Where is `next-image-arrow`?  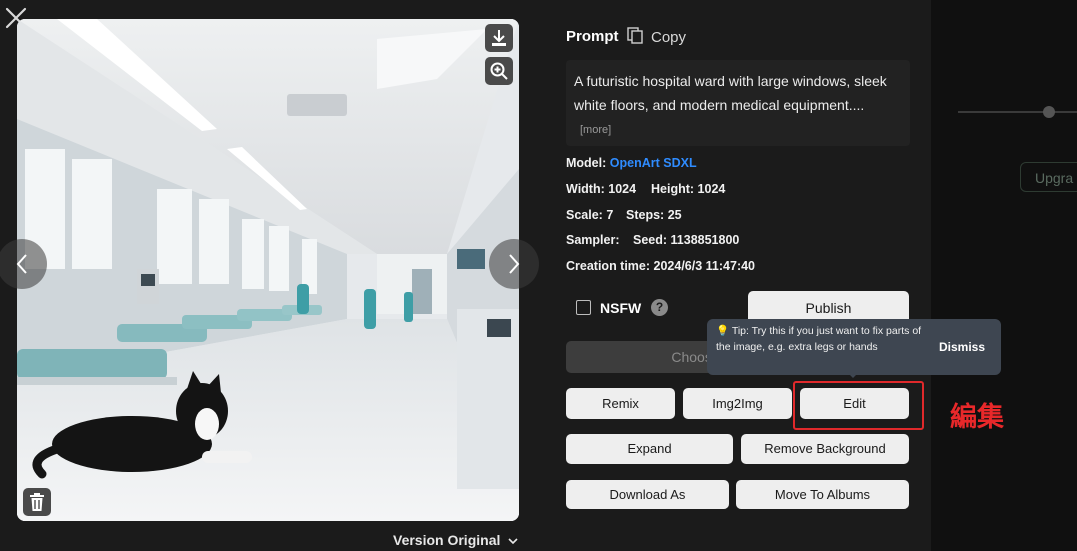
next-image-arrow is located at coordinates (514, 264).